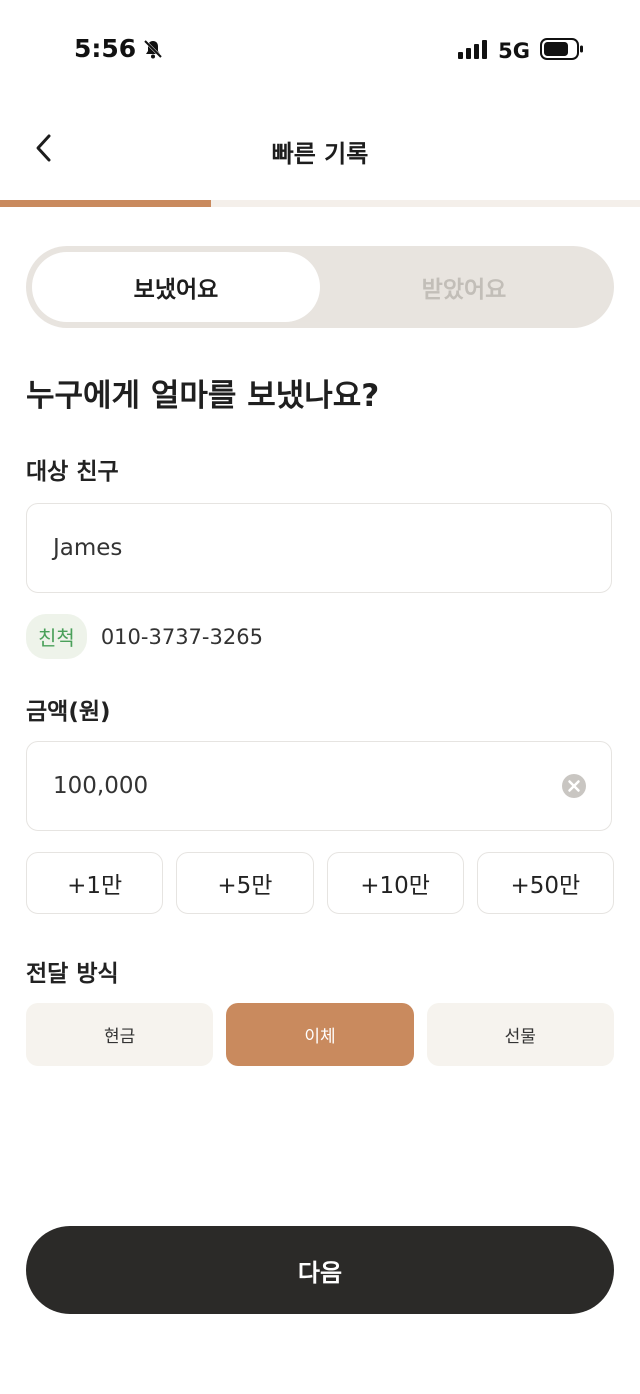  I want to click on method-section-label: 전달 방식, so click(72, 974).